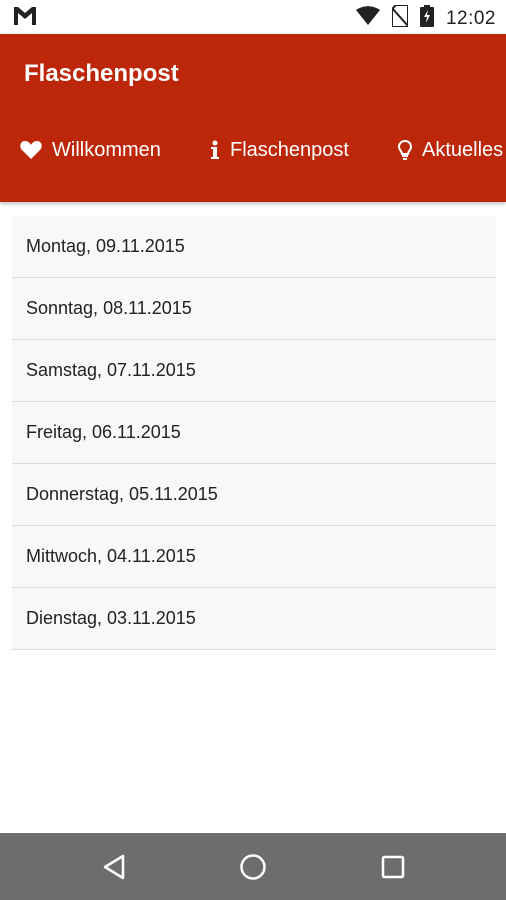 This screenshot has height=900, width=506. I want to click on app-title: Flaschenpost, so click(101, 73).